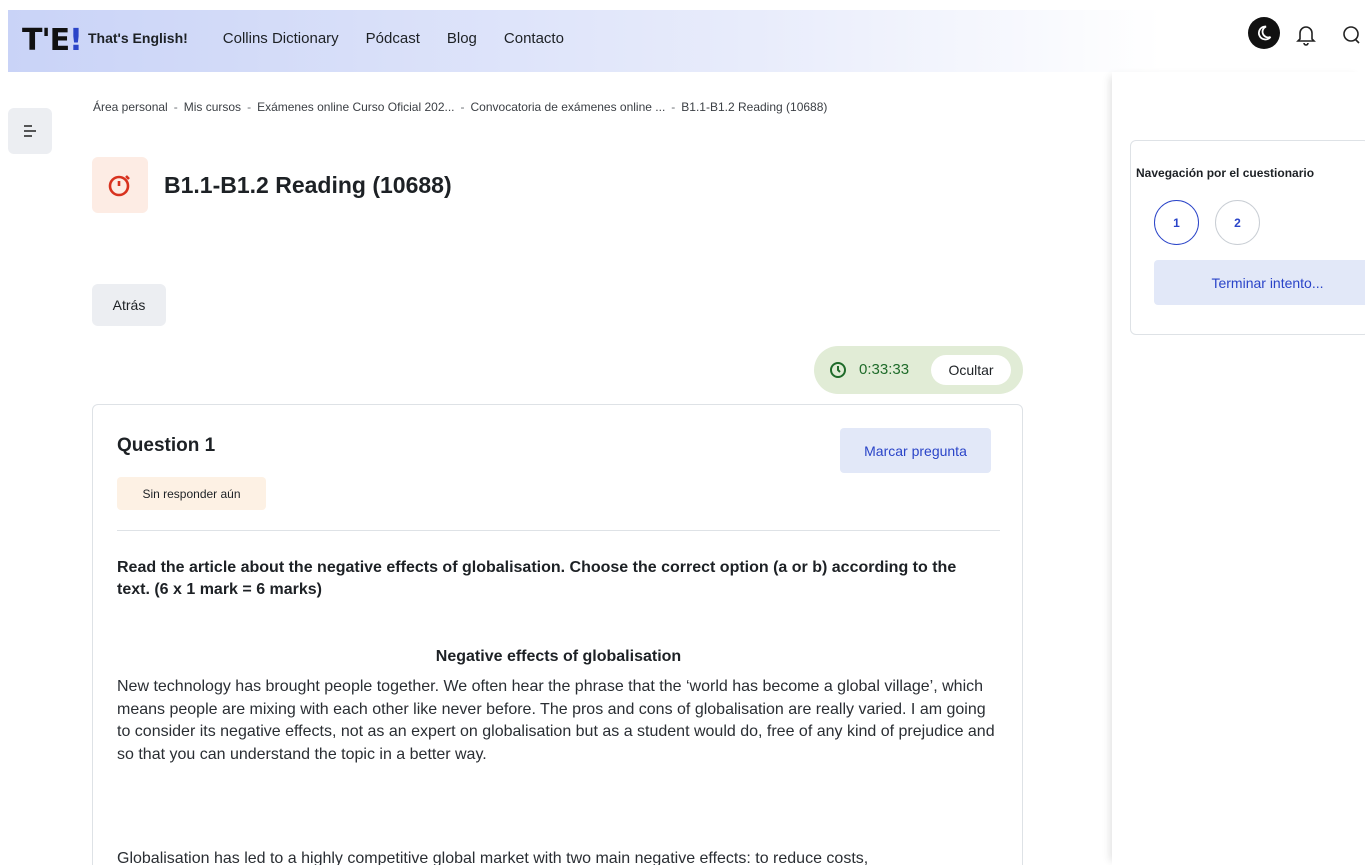 The height and width of the screenshot is (865, 1365). Describe the element at coordinates (1264, 33) in the screenshot. I see `dark-mode-toggle-icon` at that location.